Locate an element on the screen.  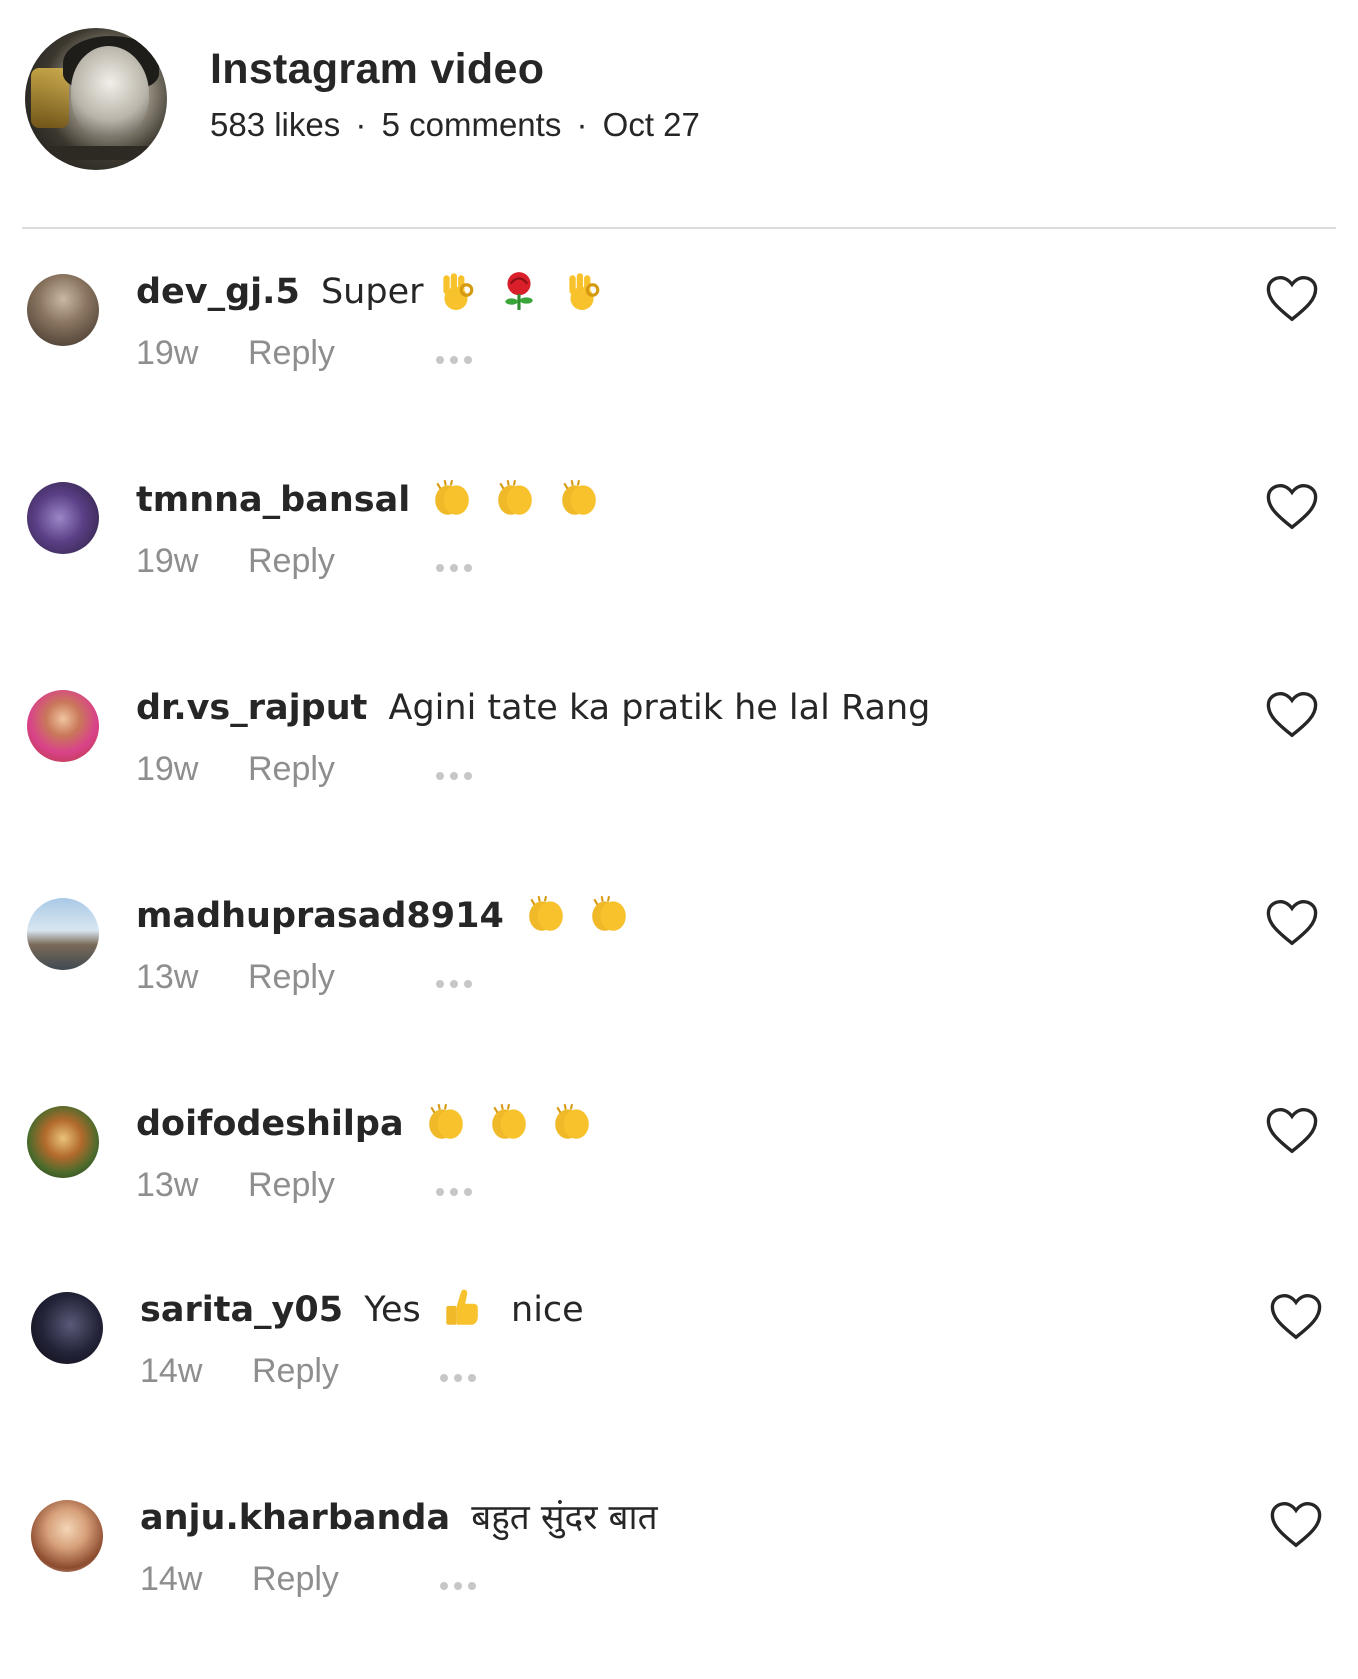
comment-item: sarita_y05 Yes nice 14w Reply is located at coordinates (679, 1370).